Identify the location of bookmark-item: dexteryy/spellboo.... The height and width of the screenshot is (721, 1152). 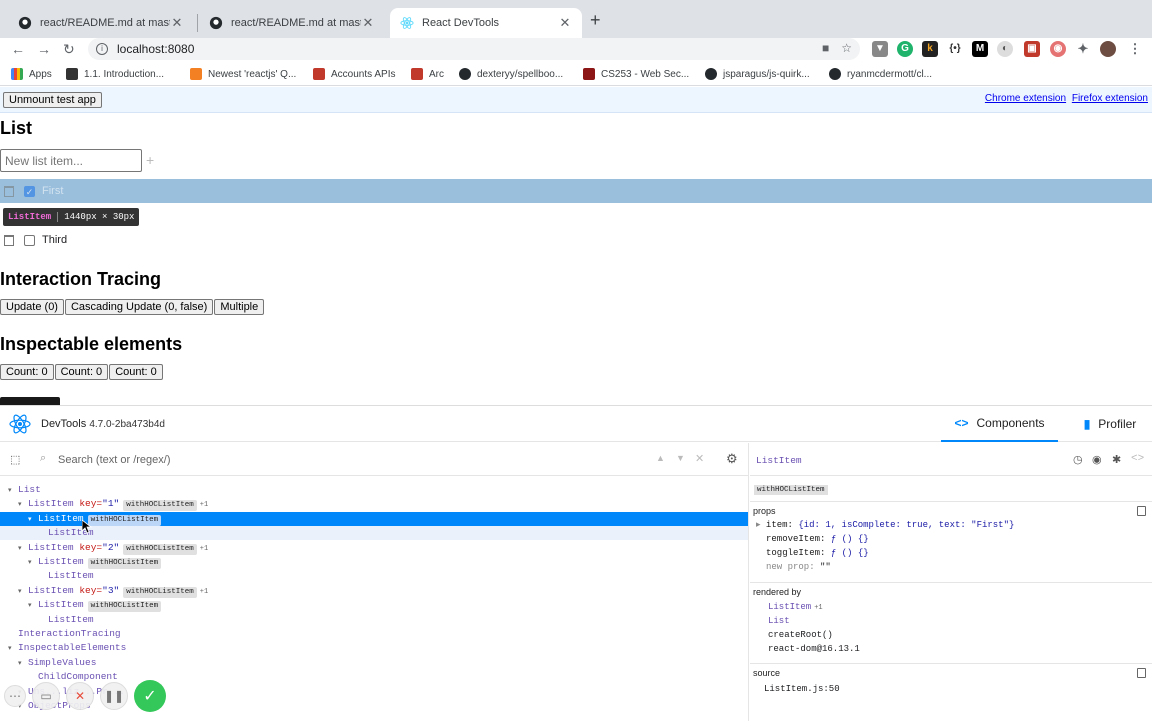
(511, 74).